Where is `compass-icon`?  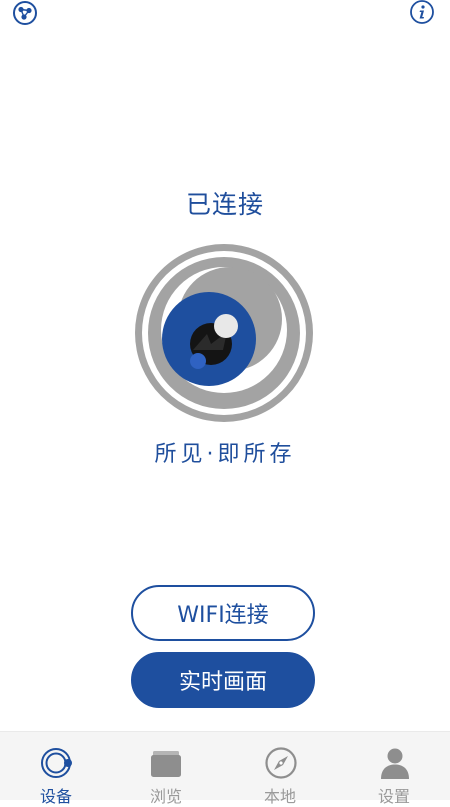
compass-icon is located at coordinates (281, 763).